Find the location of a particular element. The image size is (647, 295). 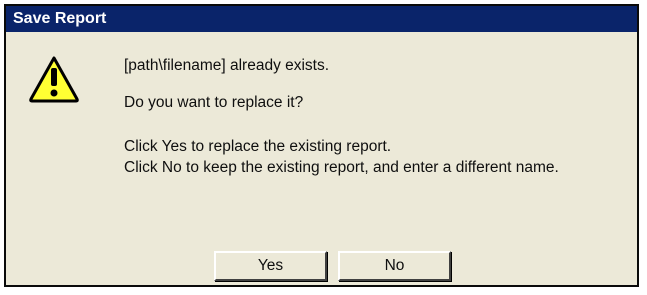

dialog-title: Save Report is located at coordinates (60, 18).